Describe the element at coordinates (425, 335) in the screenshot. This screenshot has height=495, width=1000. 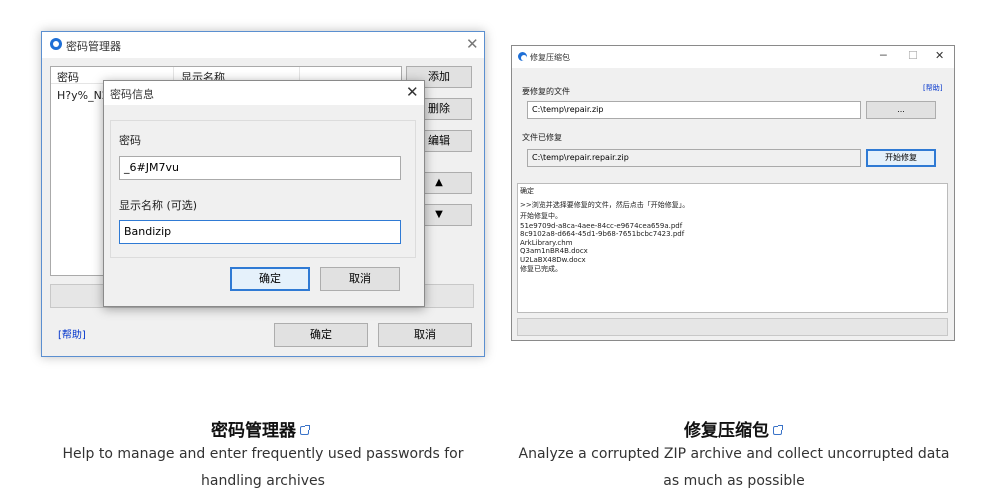
I see `cancel-button: 取消` at that location.